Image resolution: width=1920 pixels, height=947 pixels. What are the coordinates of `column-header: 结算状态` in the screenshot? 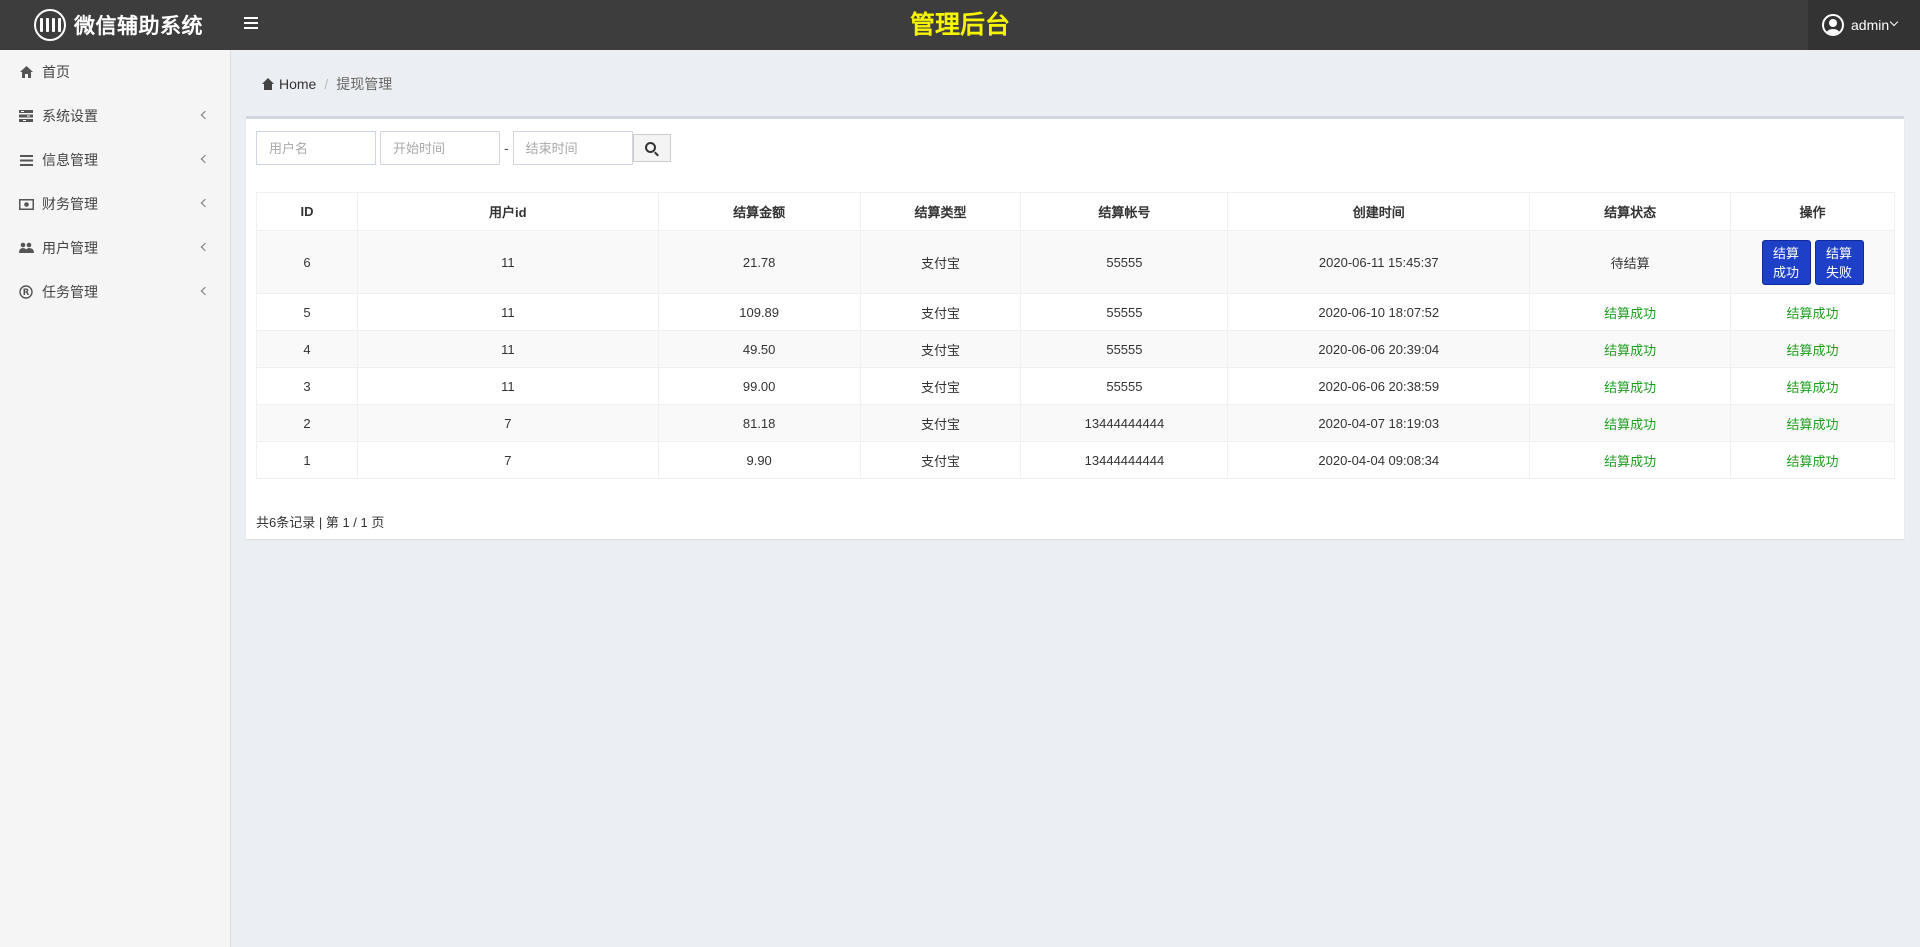 It's located at (1630, 211).